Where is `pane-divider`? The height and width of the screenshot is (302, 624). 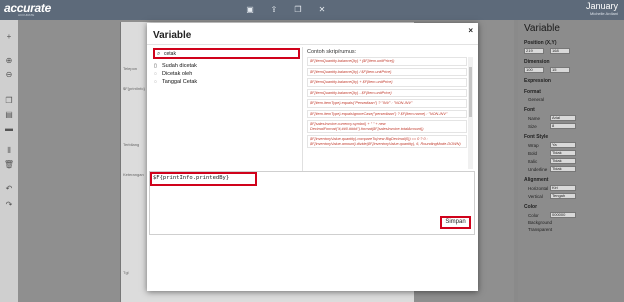
pane-divider is located at coordinates (302, 109).